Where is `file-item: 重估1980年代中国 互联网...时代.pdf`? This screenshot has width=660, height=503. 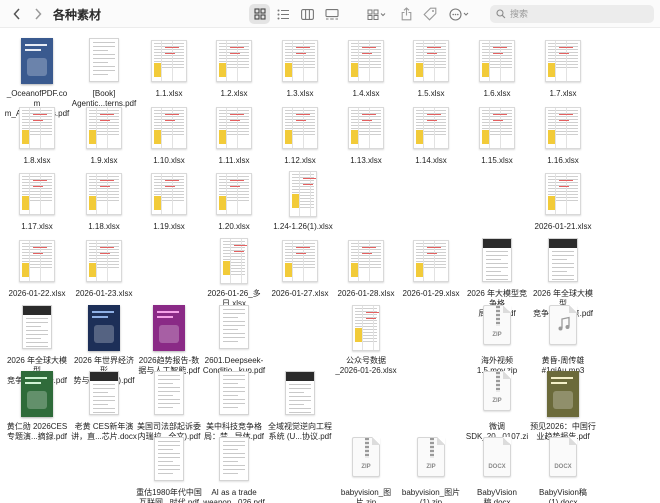
file-item: 重估1980年代中国 互联网...时代.pdf is located at coordinates (169, 470).